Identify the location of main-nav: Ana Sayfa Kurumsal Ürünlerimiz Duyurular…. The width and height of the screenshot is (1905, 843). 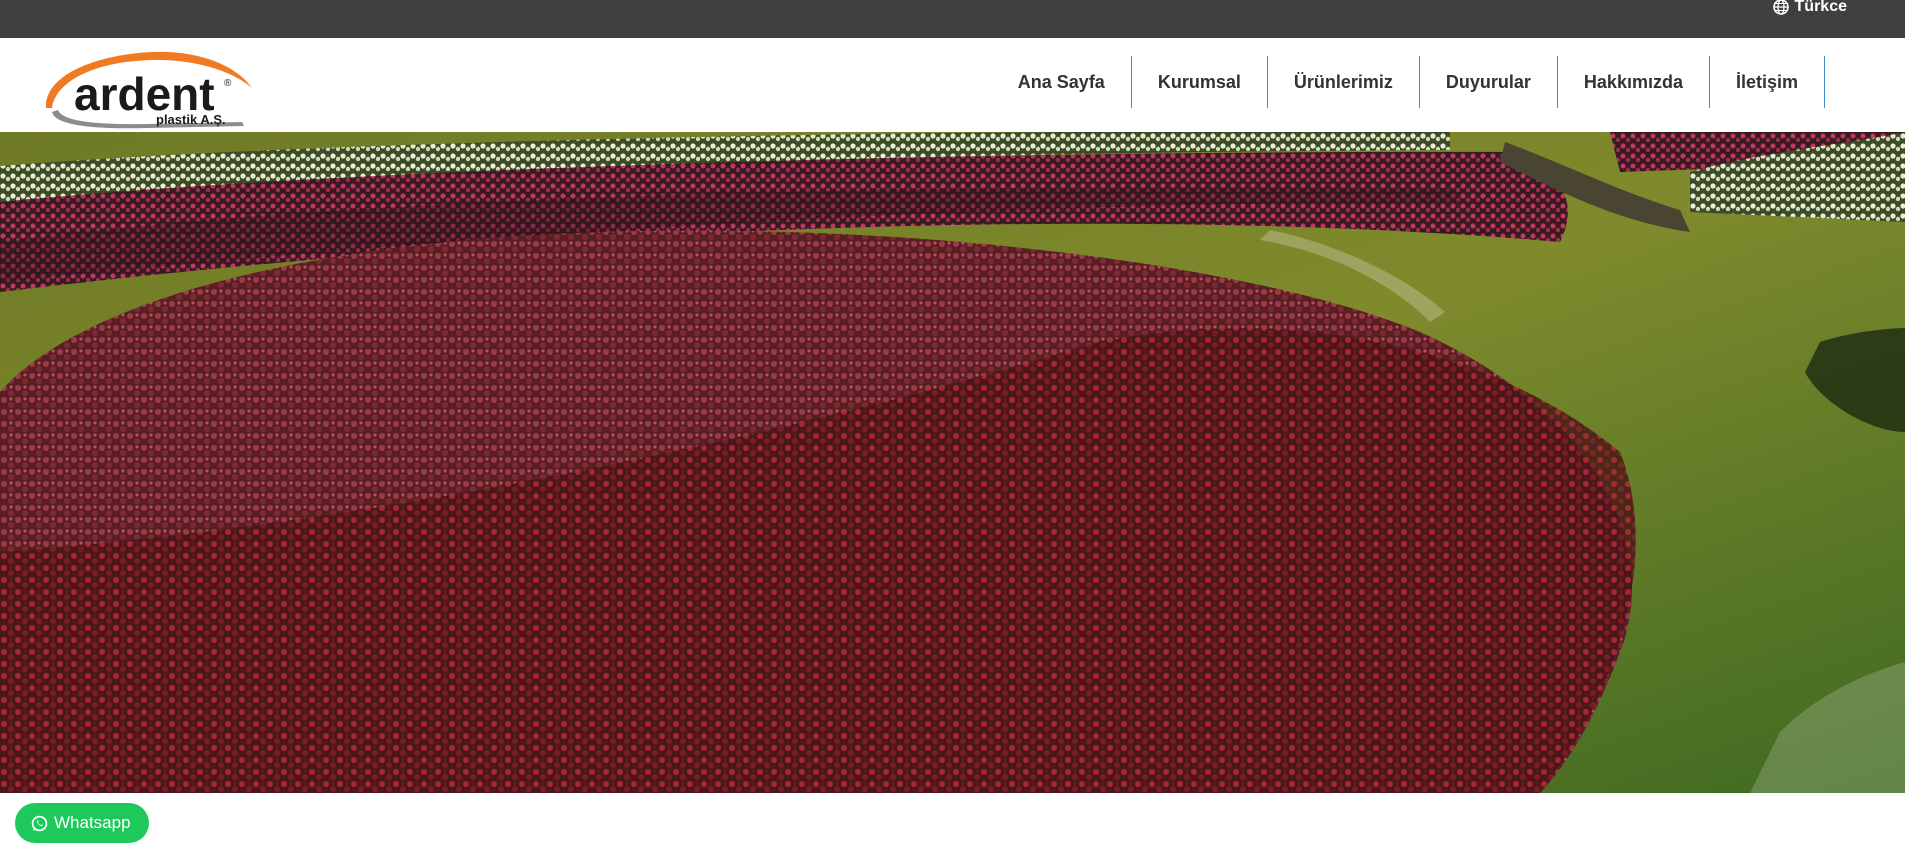
(1408, 82).